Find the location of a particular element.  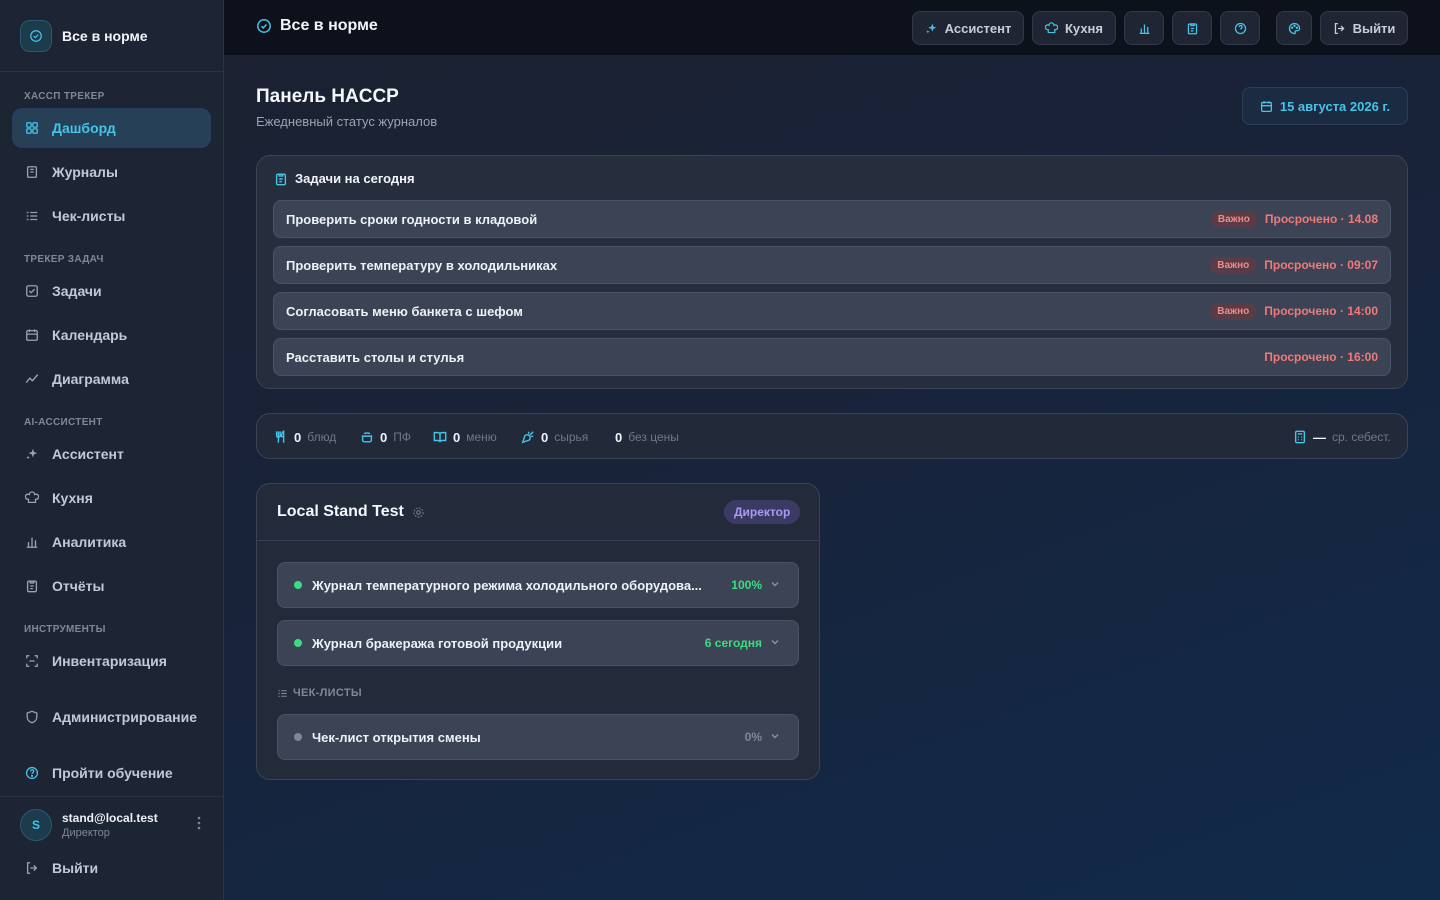

avatar: S is located at coordinates (36, 824).